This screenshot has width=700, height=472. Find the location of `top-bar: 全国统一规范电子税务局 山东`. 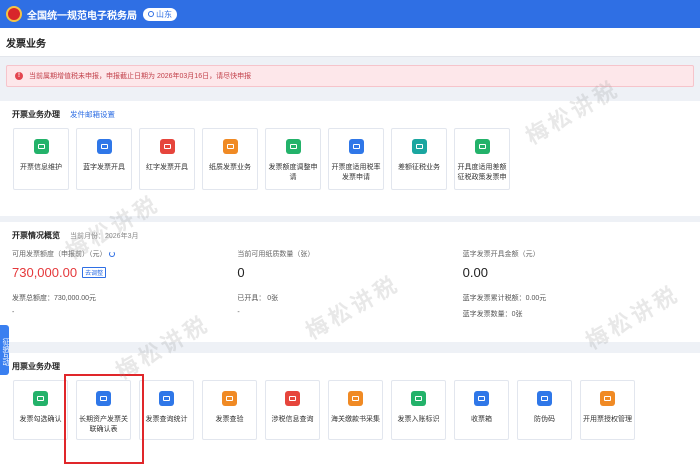

top-bar: 全国统一规范电子税务局 山东 is located at coordinates (350, 14).